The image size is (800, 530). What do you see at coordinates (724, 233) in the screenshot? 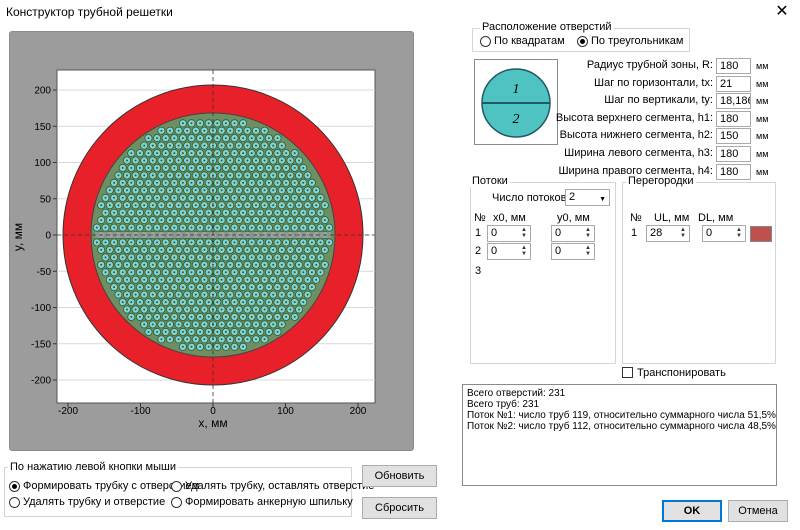
I see `partition-dl-stepper: 0 ▲ ▼` at bounding box center [724, 233].